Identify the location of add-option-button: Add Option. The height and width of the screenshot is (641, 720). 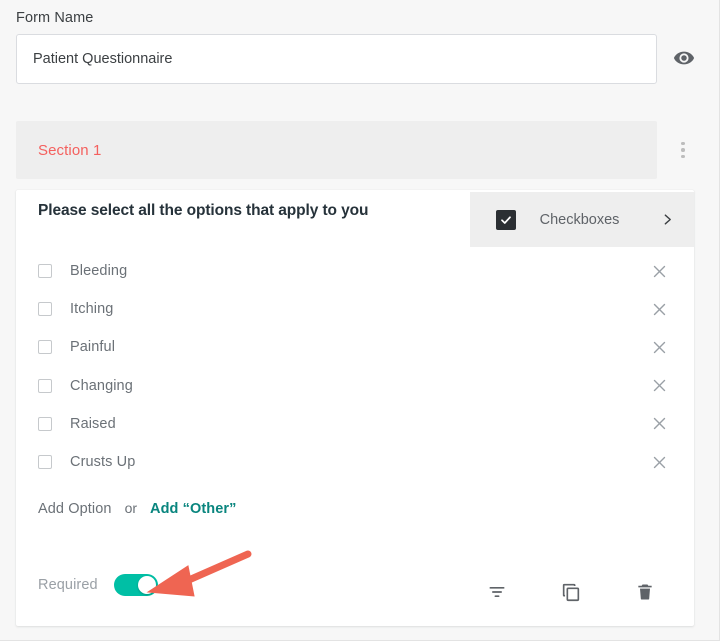
(75, 509).